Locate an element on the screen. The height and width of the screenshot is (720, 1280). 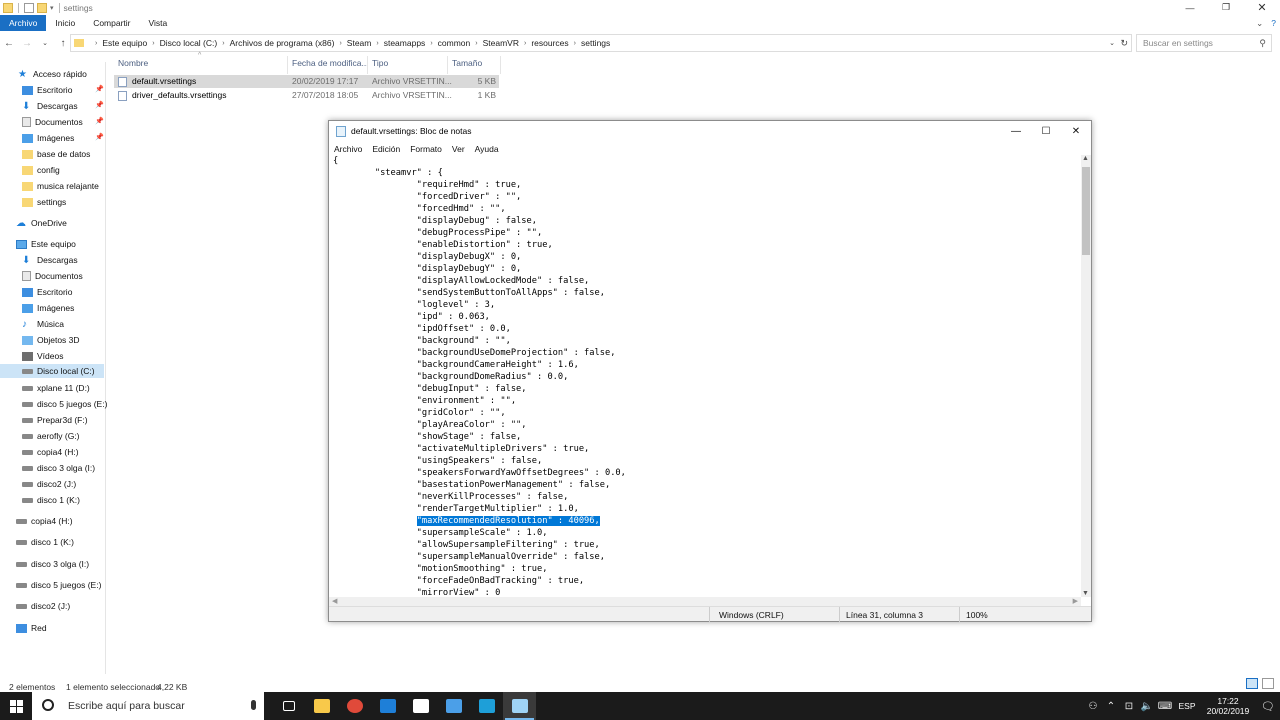
sidebar-item-videos: Vídeos is located at coordinates (42, 356).